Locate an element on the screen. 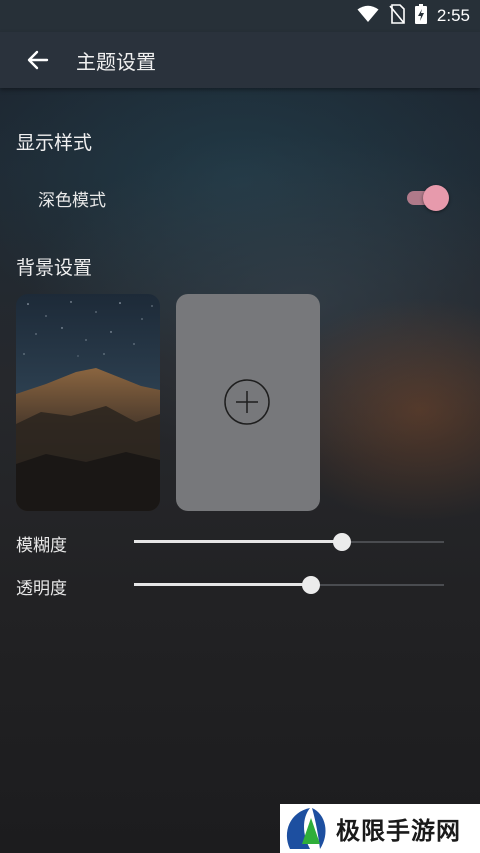  add-background-button is located at coordinates (248, 402).